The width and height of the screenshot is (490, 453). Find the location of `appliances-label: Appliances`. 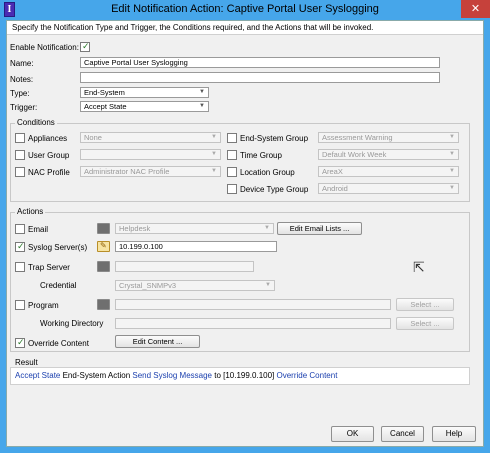

appliances-label: Appliances is located at coordinates (48, 138).